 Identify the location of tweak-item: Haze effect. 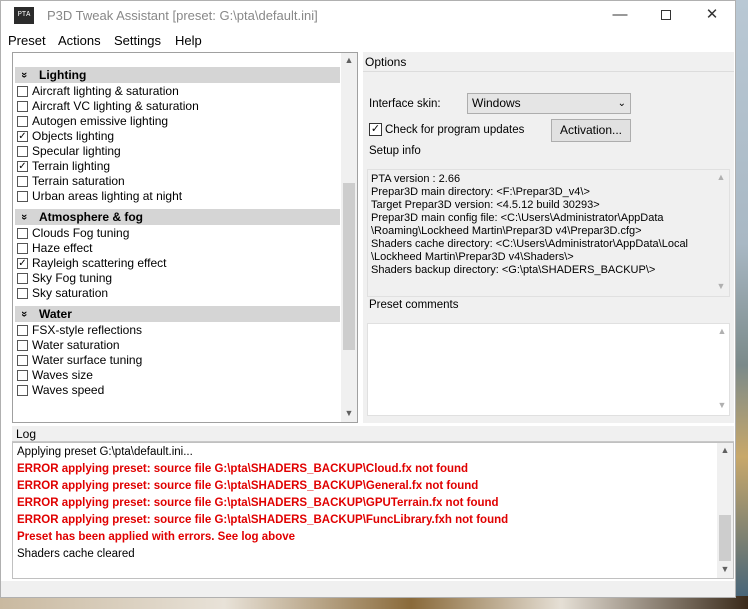
(54, 248).